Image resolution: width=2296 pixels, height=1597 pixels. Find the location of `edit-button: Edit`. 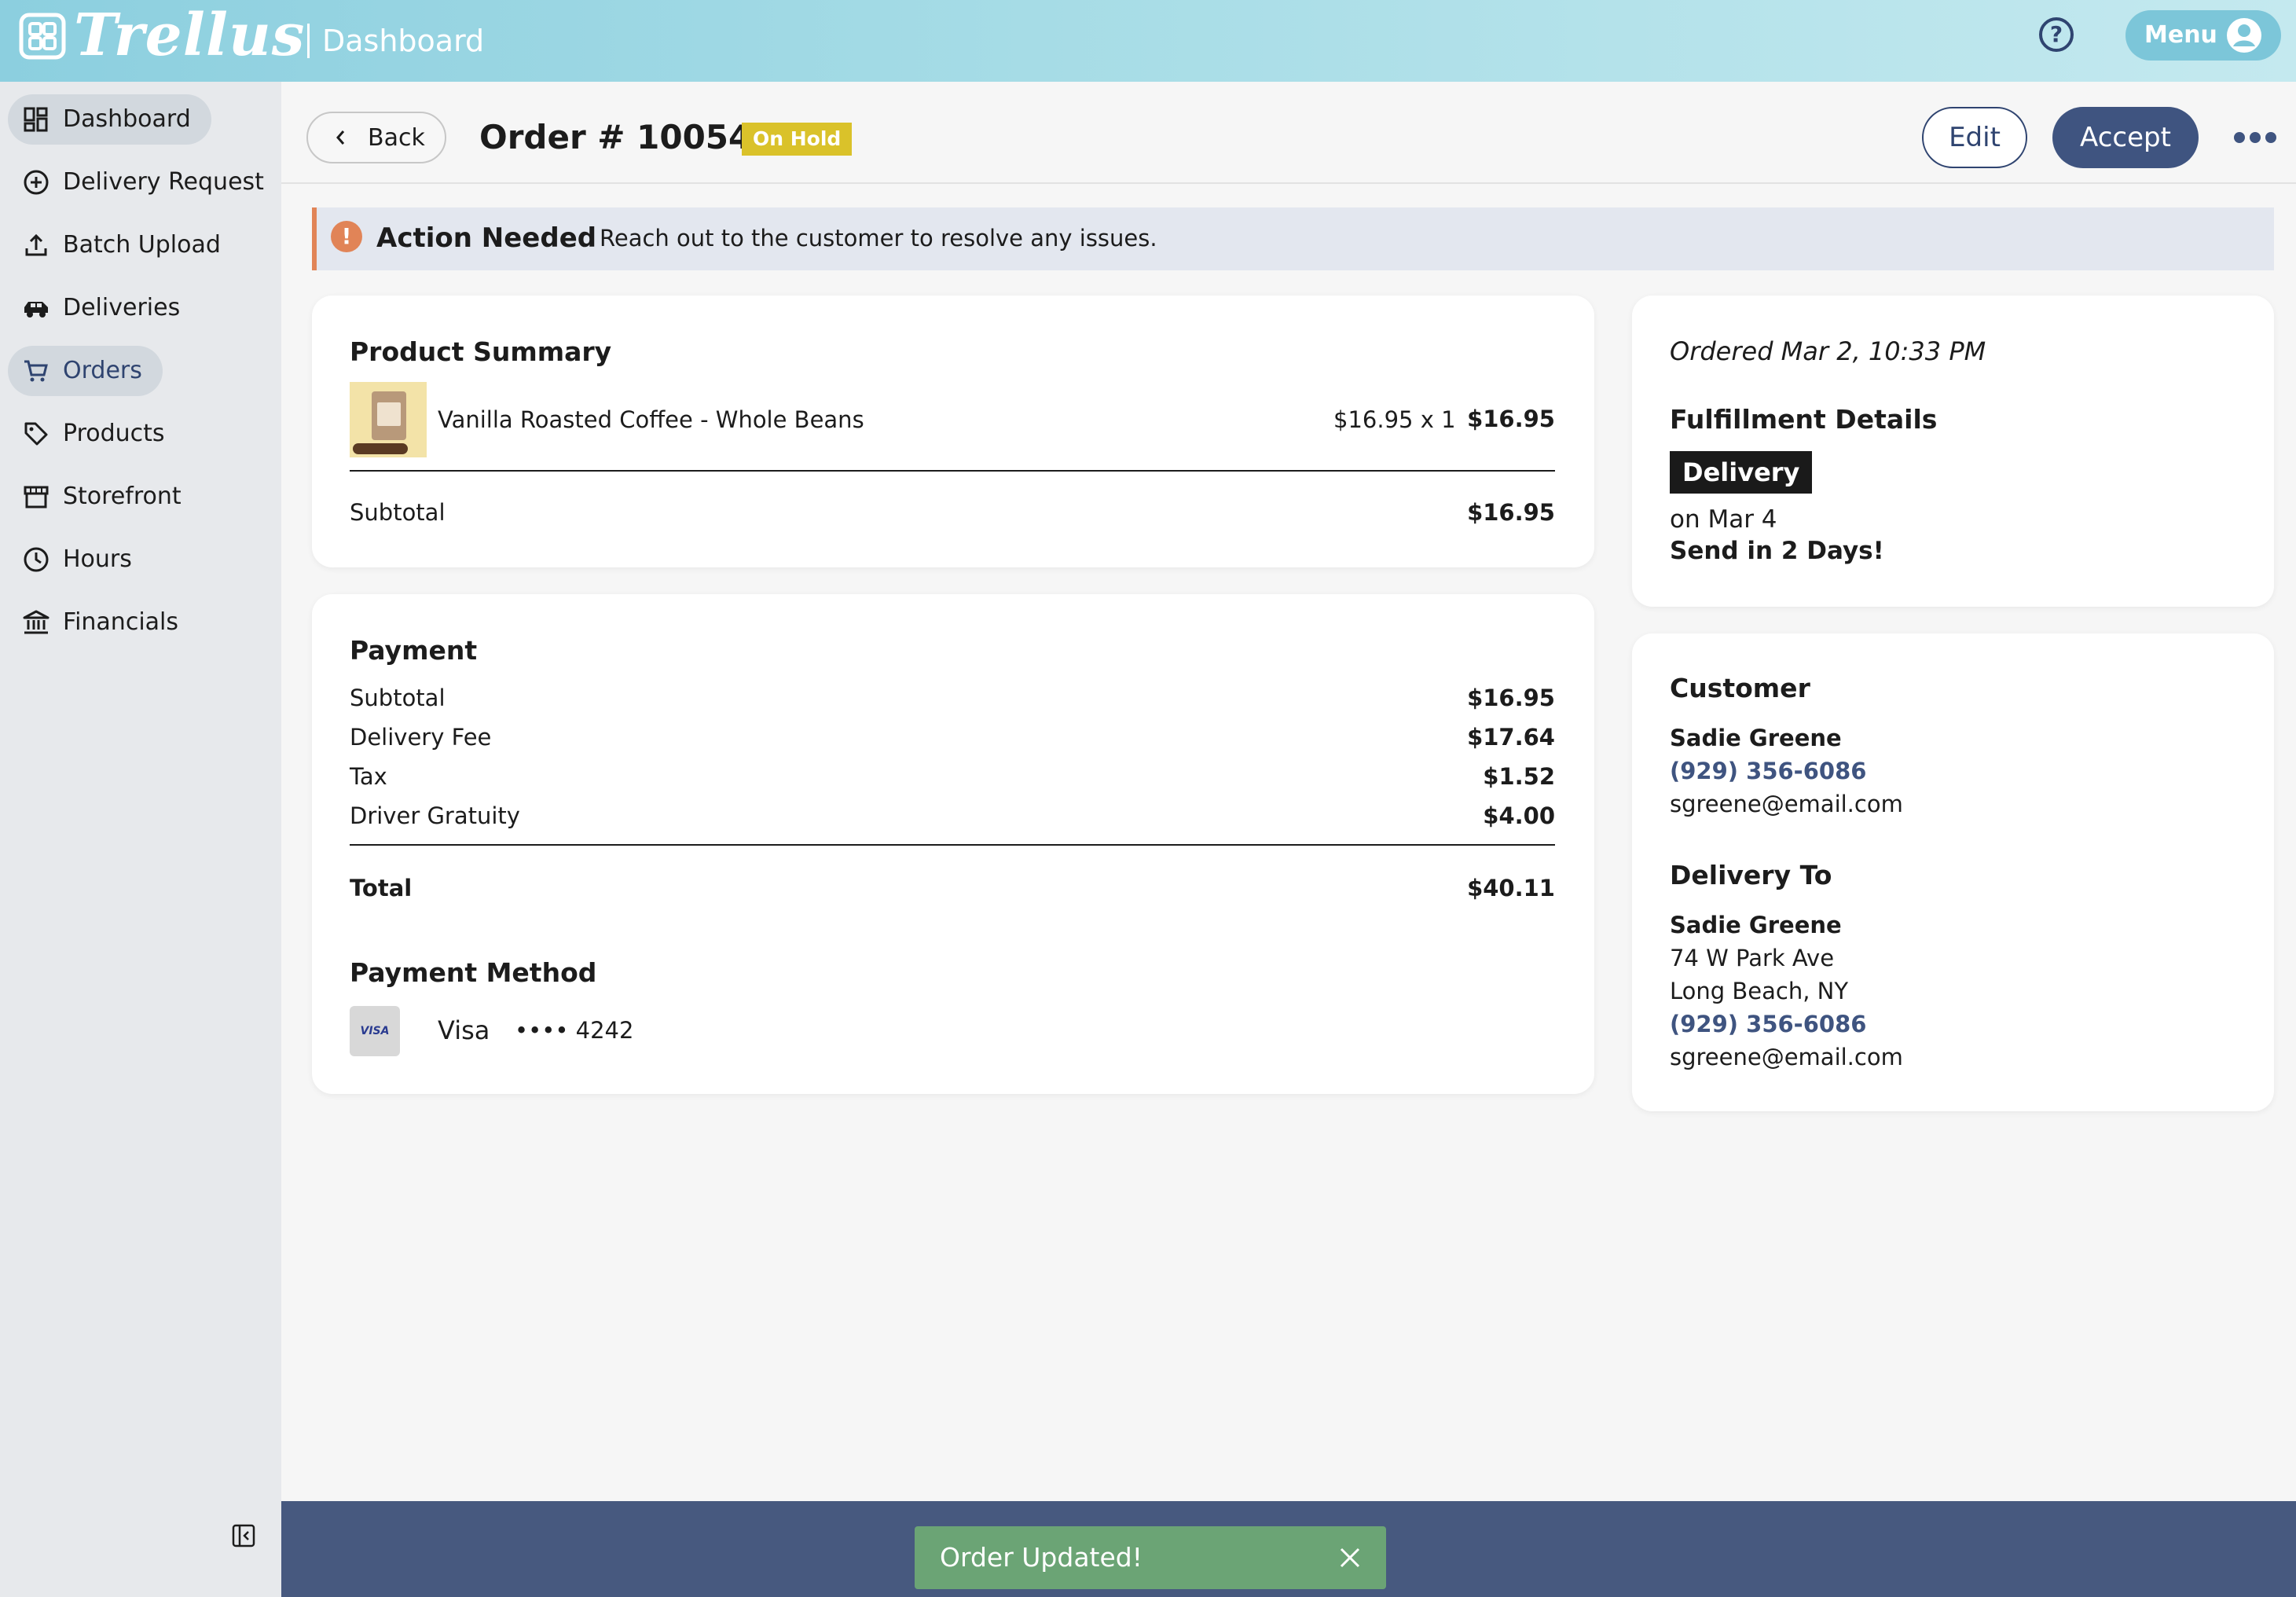

edit-button: Edit is located at coordinates (1974, 137).